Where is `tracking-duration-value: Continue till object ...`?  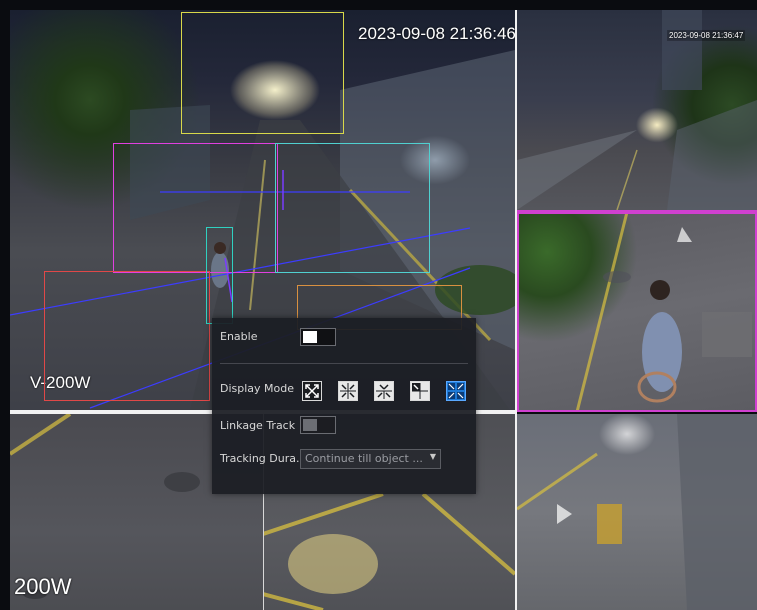
tracking-duration-value: Continue till object ... is located at coordinates (364, 458).